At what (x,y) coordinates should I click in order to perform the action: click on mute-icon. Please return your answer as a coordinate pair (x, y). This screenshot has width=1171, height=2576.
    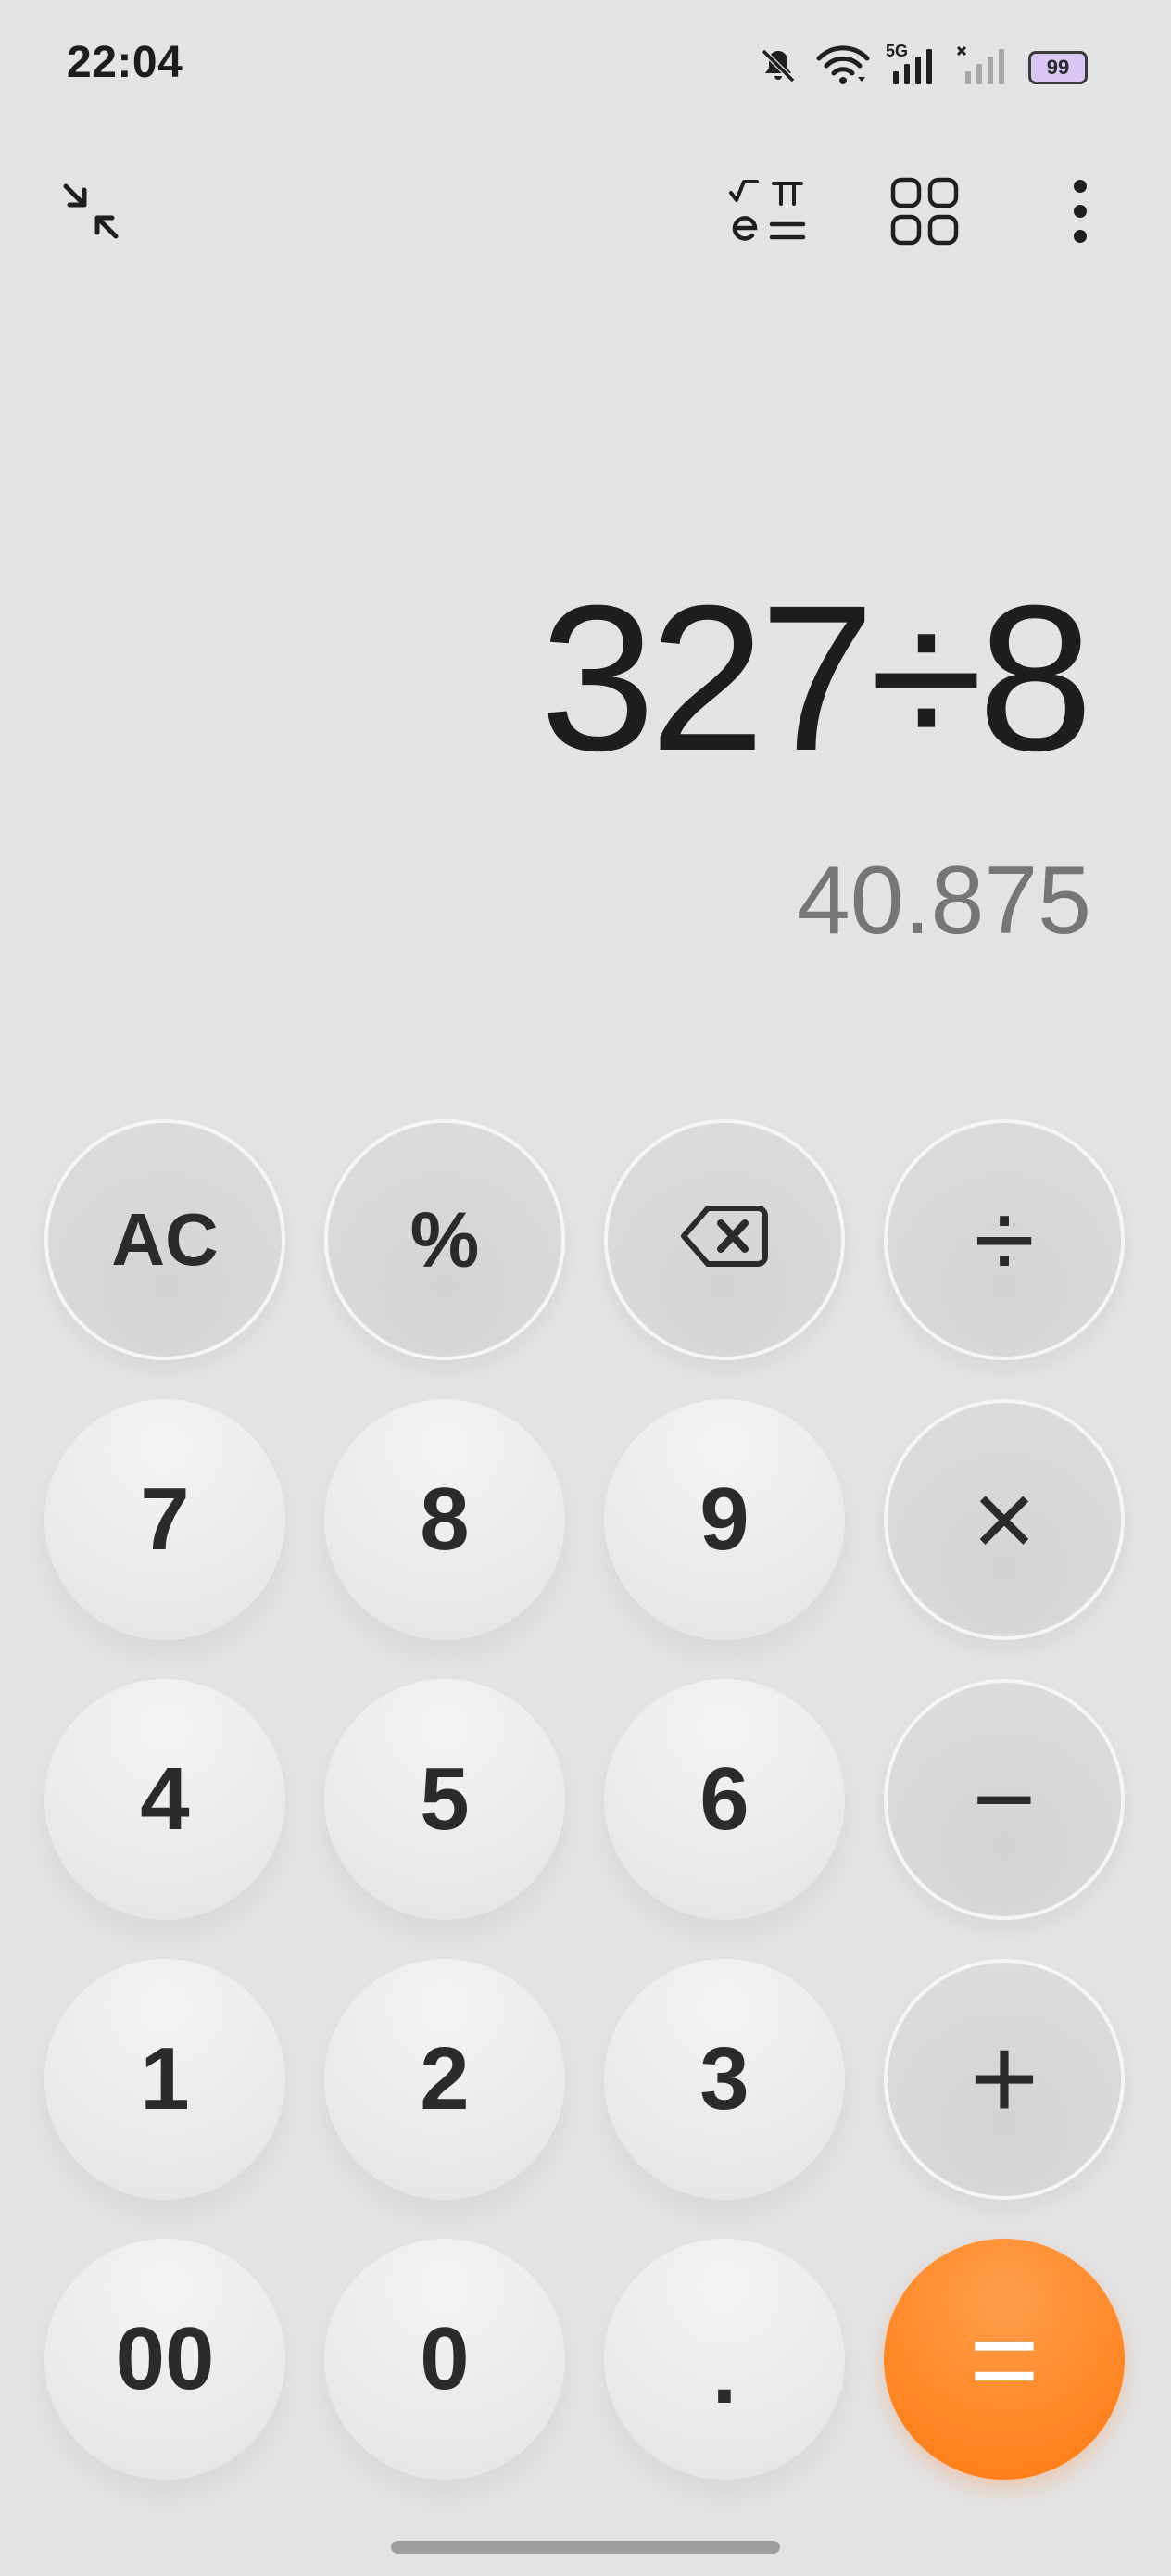
    Looking at the image, I should click on (779, 68).